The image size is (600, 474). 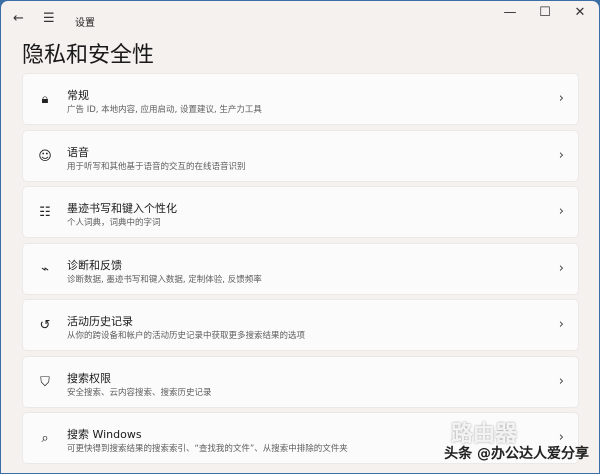 What do you see at coordinates (78, 152) in the screenshot?
I see `item-title: 语音` at bounding box center [78, 152].